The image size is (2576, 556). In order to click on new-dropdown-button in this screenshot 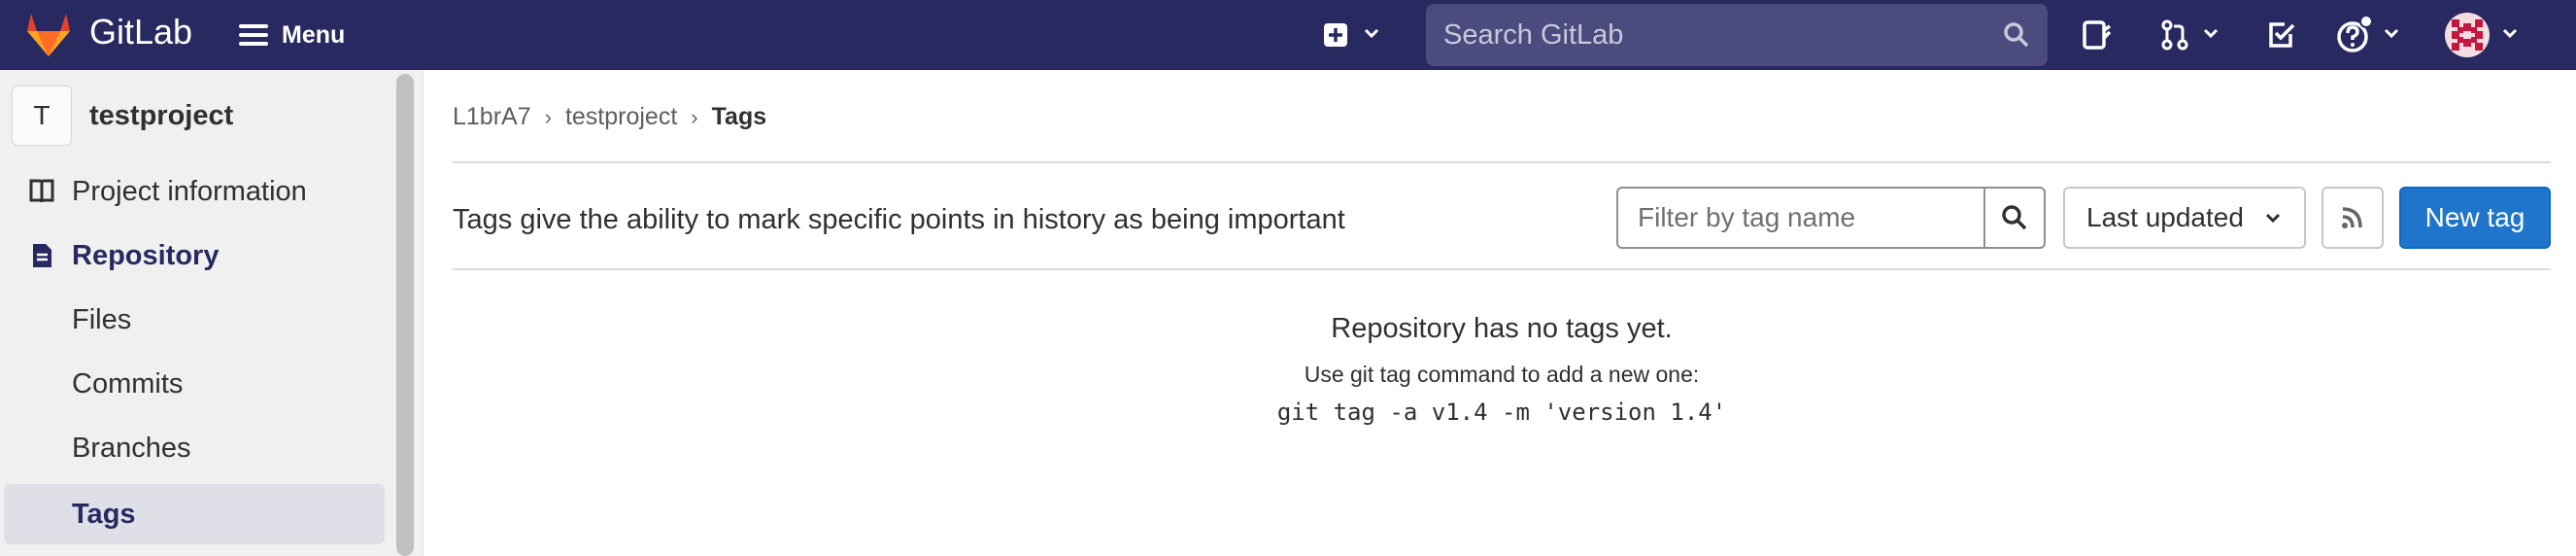, I will do `click(1351, 35)`.